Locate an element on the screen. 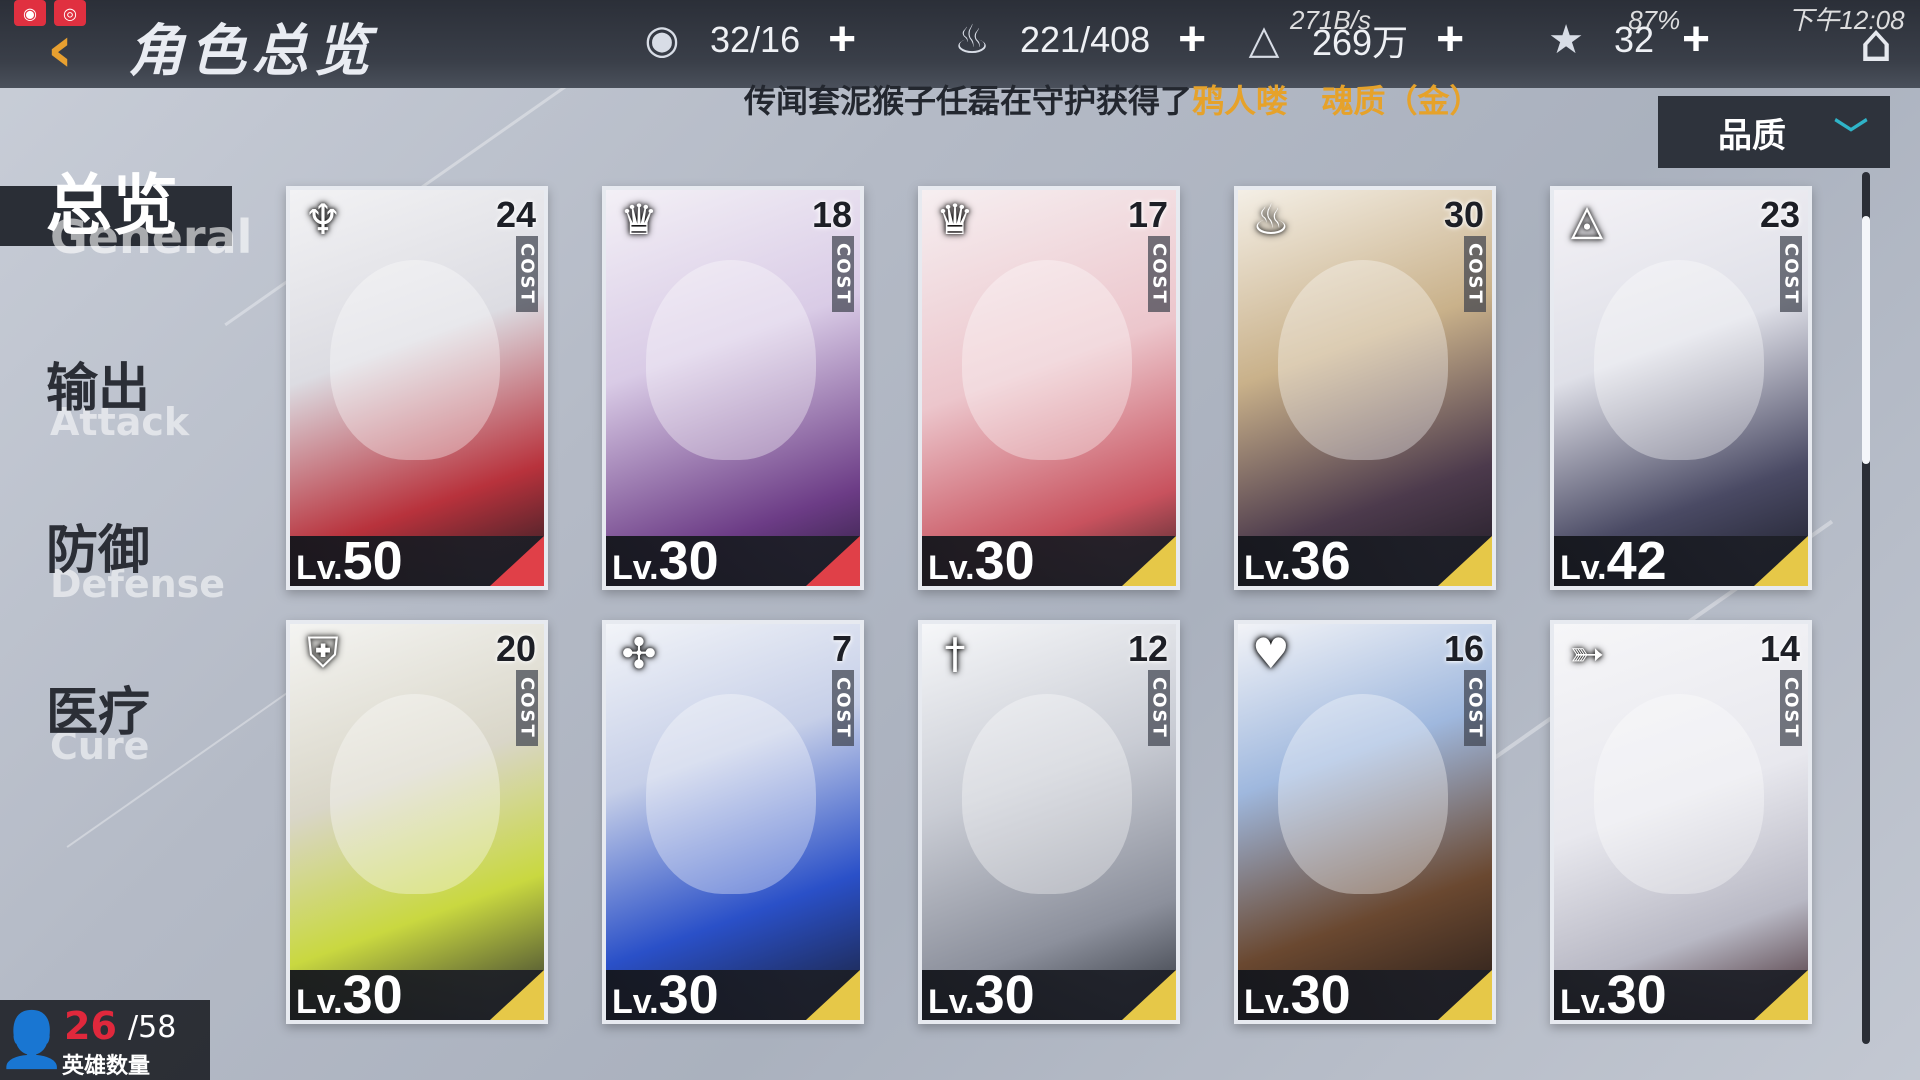  hero-count-panel: 👤 26 /58 英雄数量 is located at coordinates (105, 1040).